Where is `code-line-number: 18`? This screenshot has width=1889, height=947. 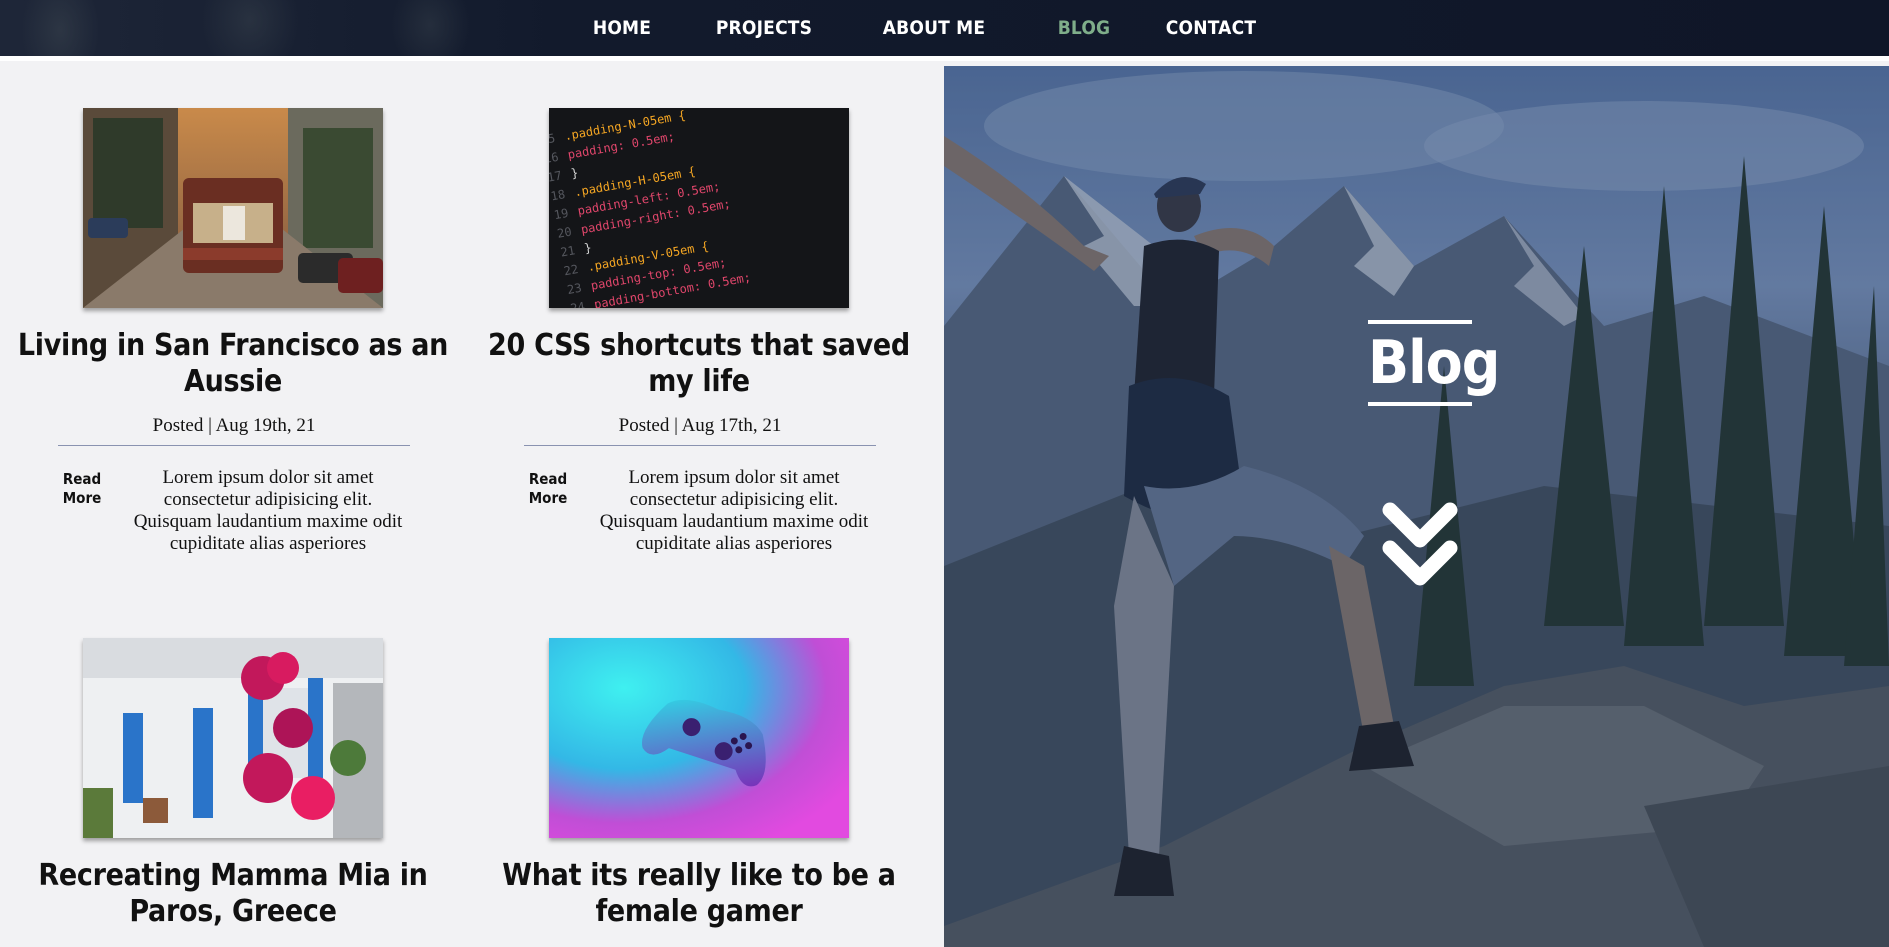 code-line-number: 18 is located at coordinates (558, 195).